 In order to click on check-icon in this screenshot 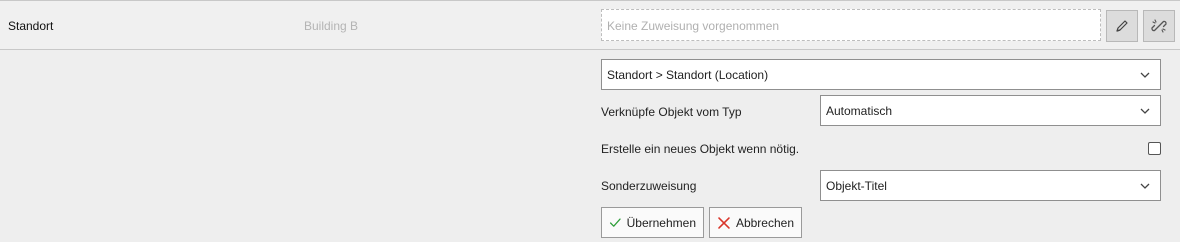, I will do `click(615, 222)`.